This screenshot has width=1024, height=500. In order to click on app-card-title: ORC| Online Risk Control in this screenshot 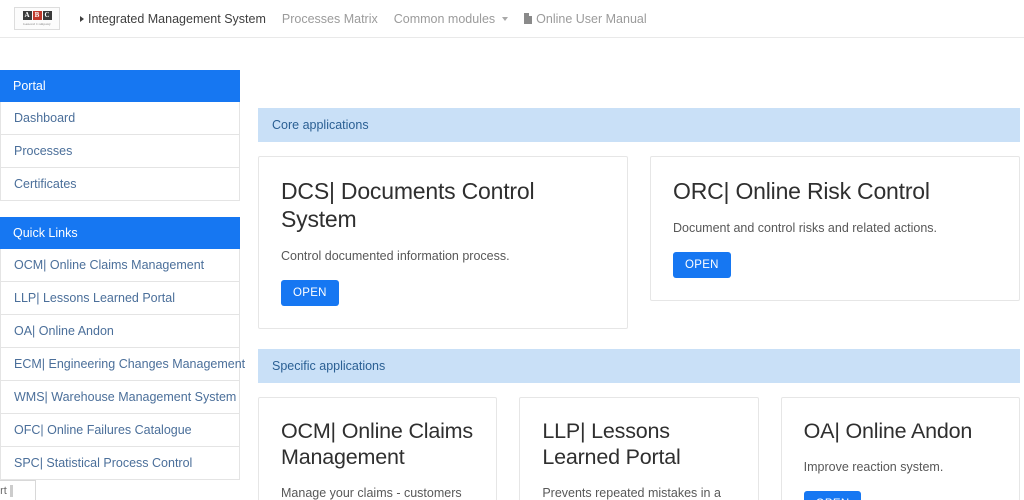, I will do `click(801, 191)`.